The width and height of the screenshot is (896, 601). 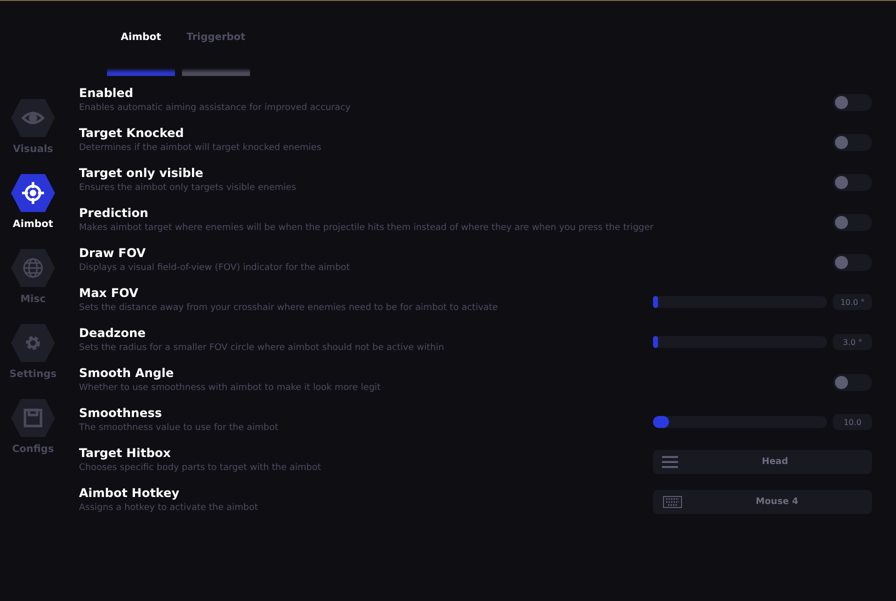 What do you see at coordinates (127, 373) in the screenshot?
I see `setting-title: Smooth Angle` at bounding box center [127, 373].